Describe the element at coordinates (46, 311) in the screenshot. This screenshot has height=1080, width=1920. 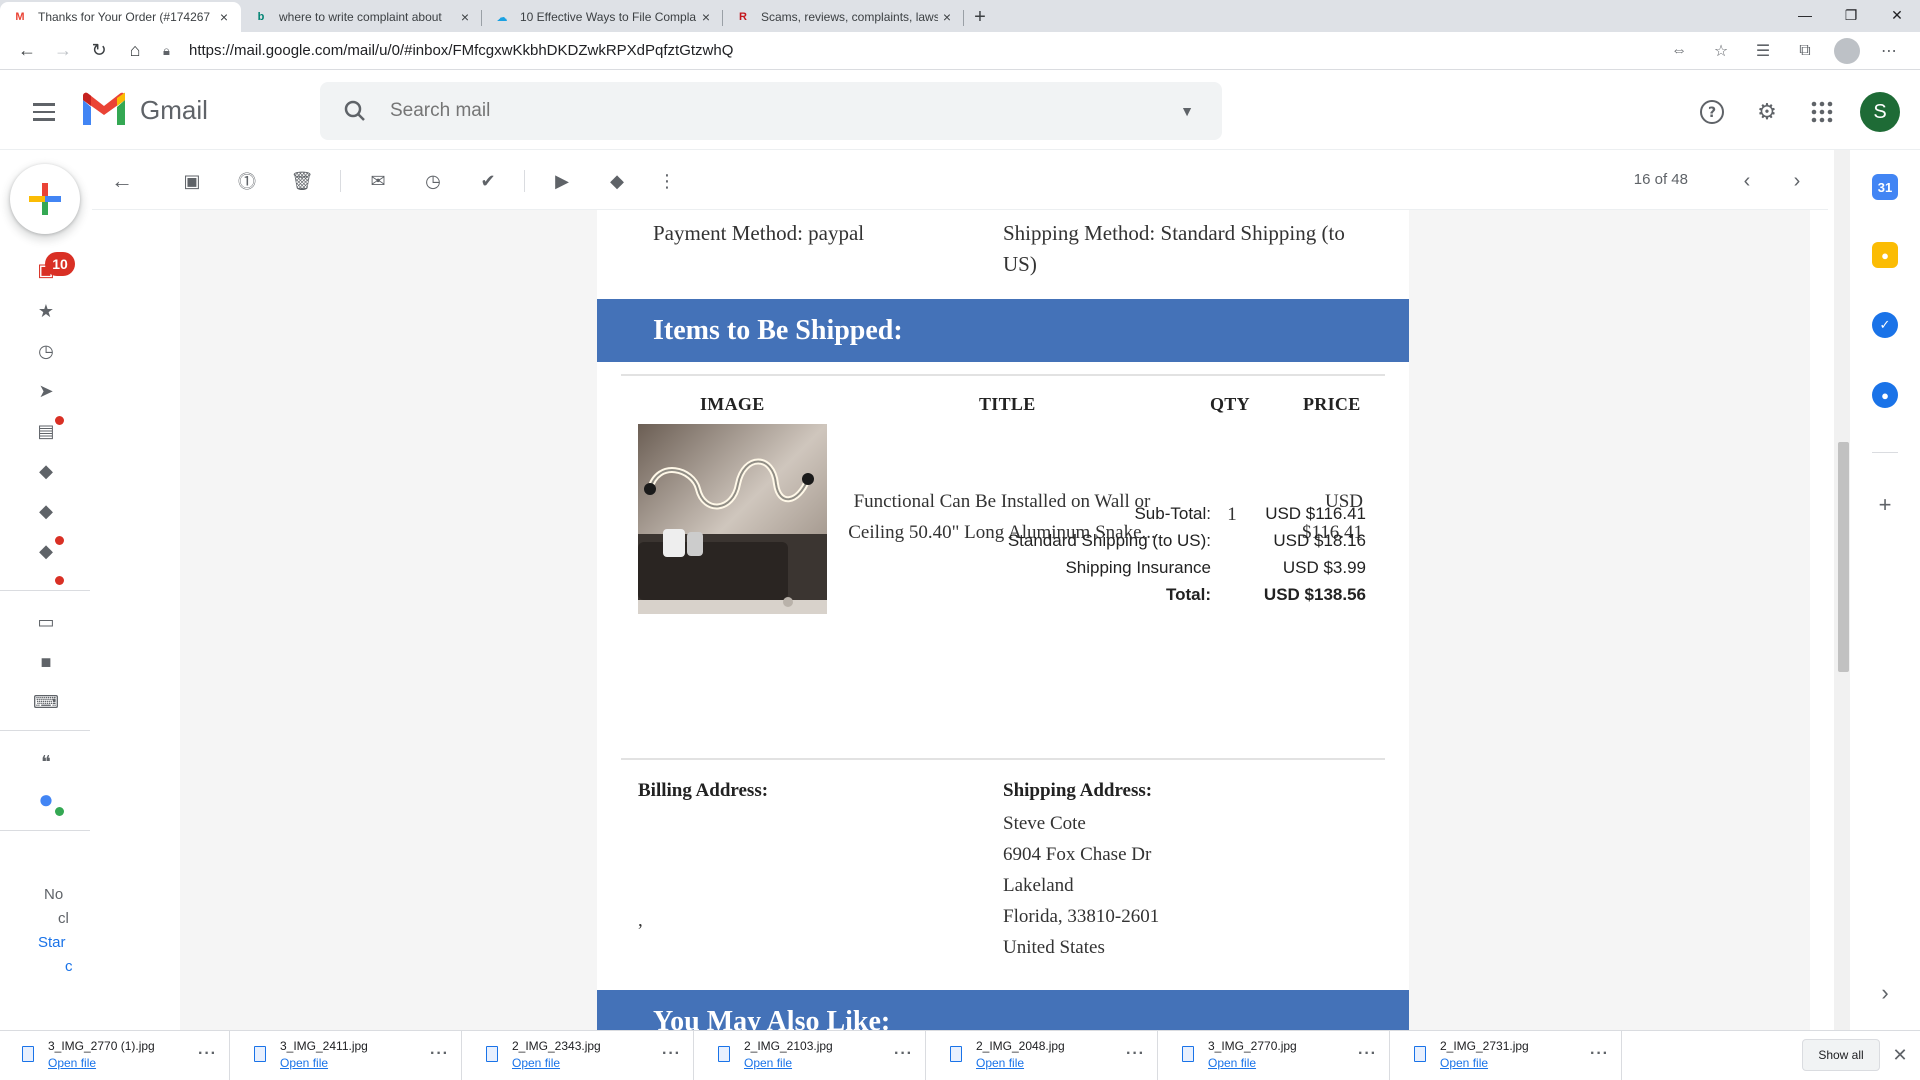
I see `starred-icon: ★` at that location.